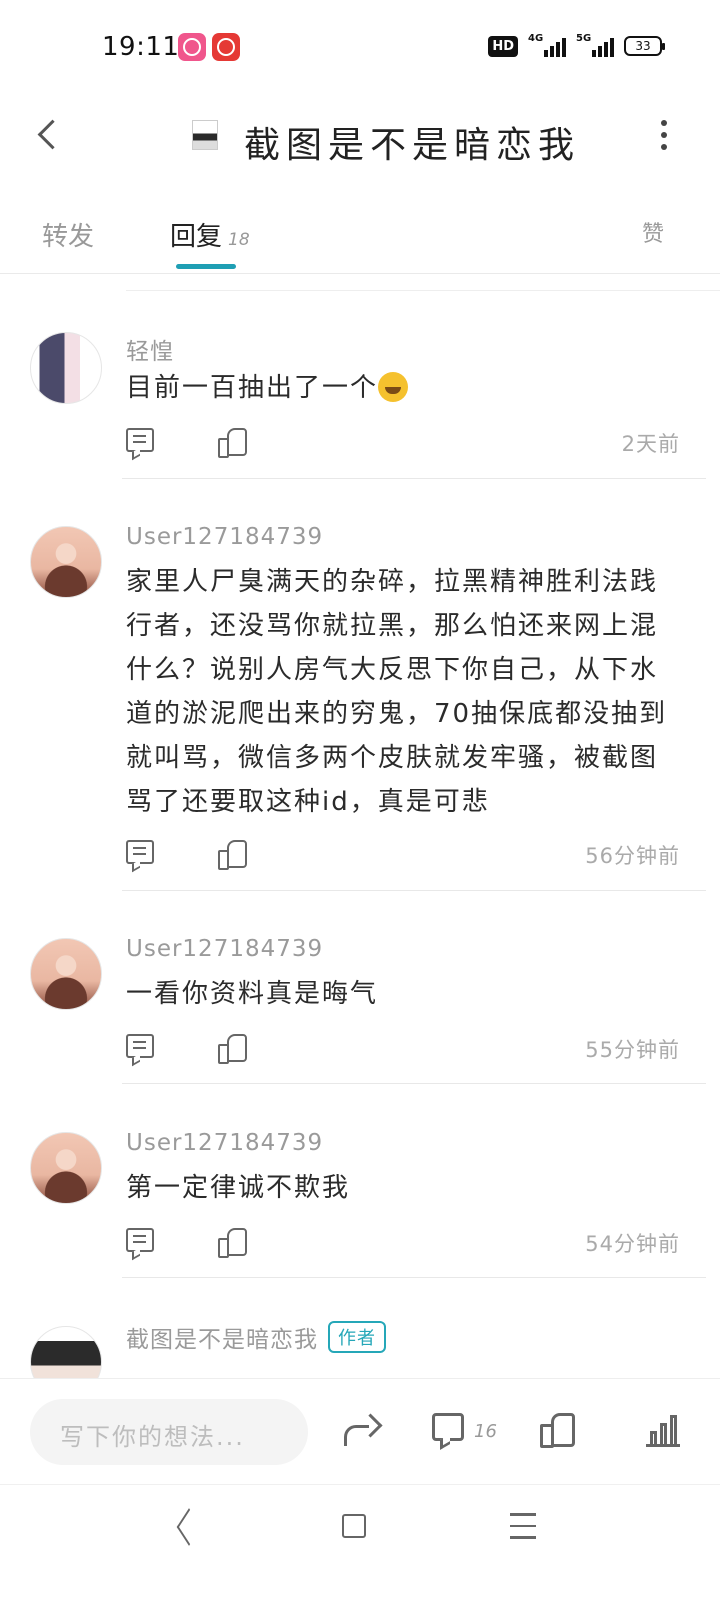 The height and width of the screenshot is (1600, 720). I want to click on post-author-avatar, so click(205, 135).